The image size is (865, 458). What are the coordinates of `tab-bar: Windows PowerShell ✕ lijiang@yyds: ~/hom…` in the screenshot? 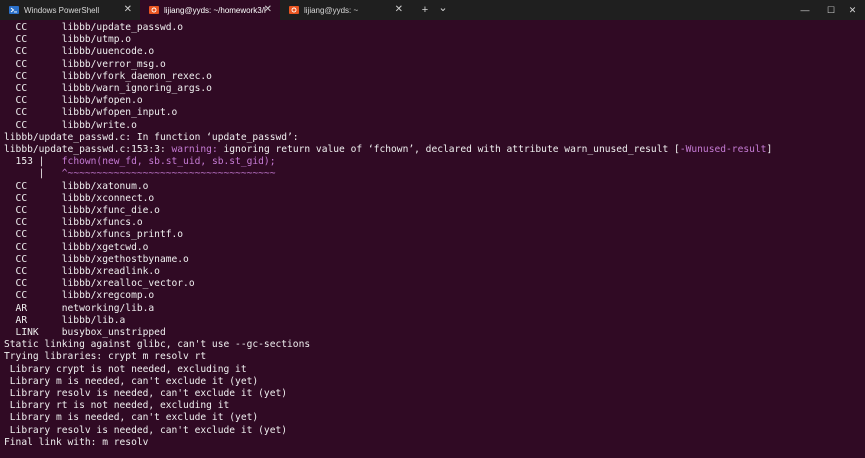 It's located at (432, 10).